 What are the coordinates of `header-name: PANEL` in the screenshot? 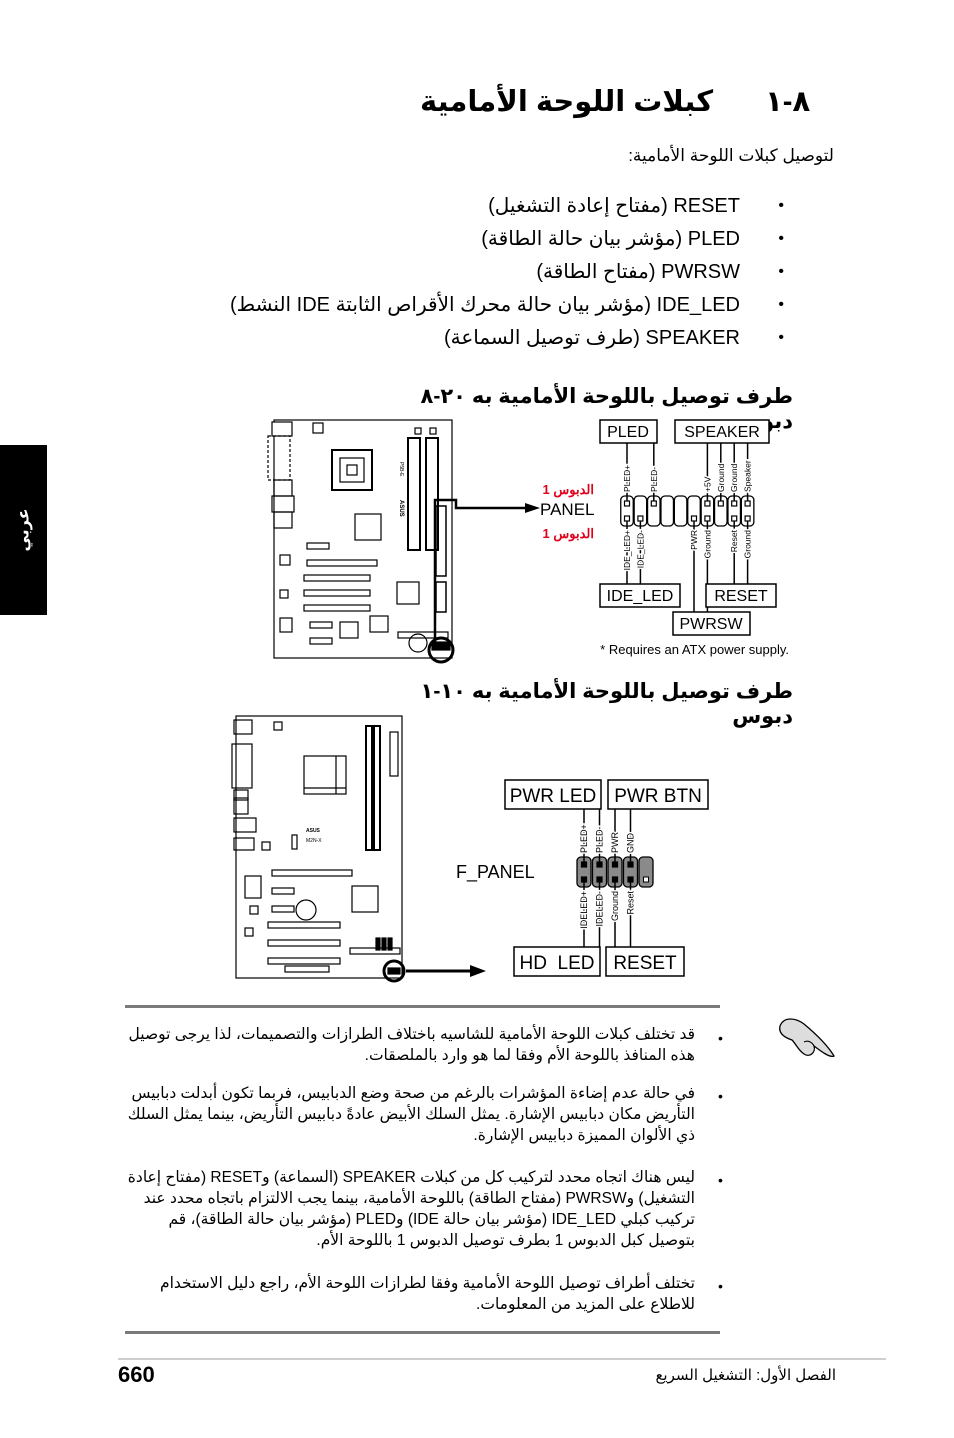 It's located at (567, 509).